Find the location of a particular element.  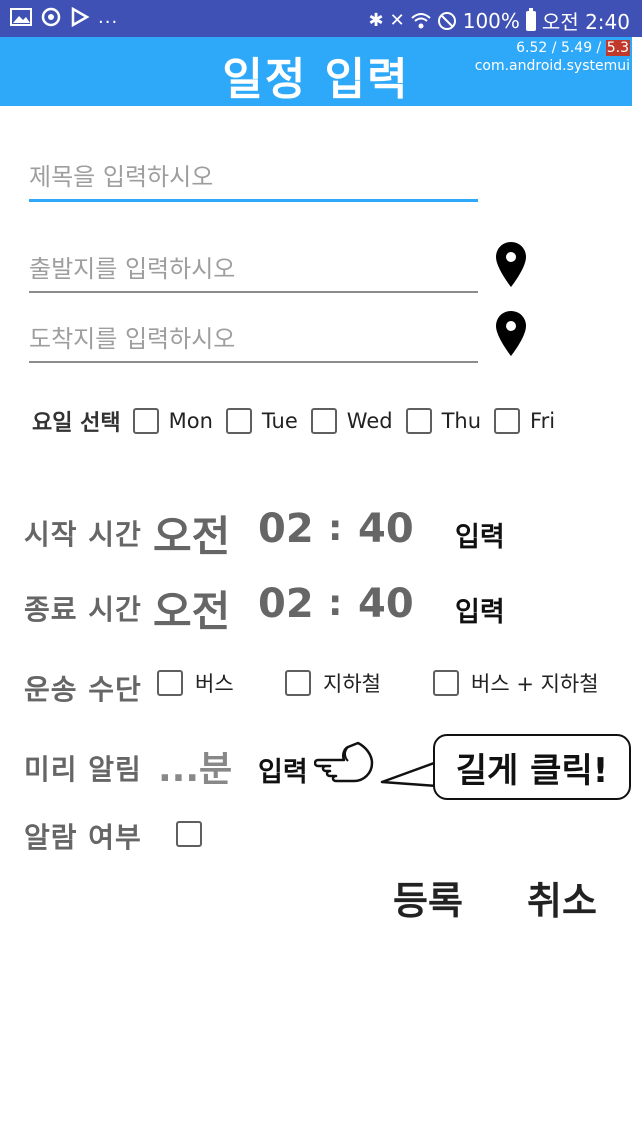

transport-option-label: 버스 + 지하철 is located at coordinates (535, 684).